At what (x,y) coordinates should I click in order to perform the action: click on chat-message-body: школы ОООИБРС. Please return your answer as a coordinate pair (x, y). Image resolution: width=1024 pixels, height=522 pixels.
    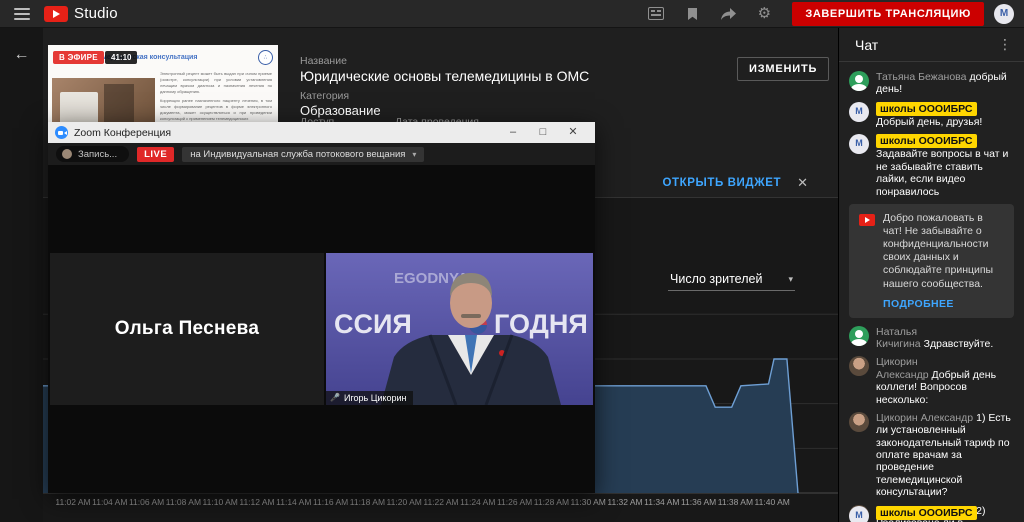
    Looking at the image, I should click on (928, 514).